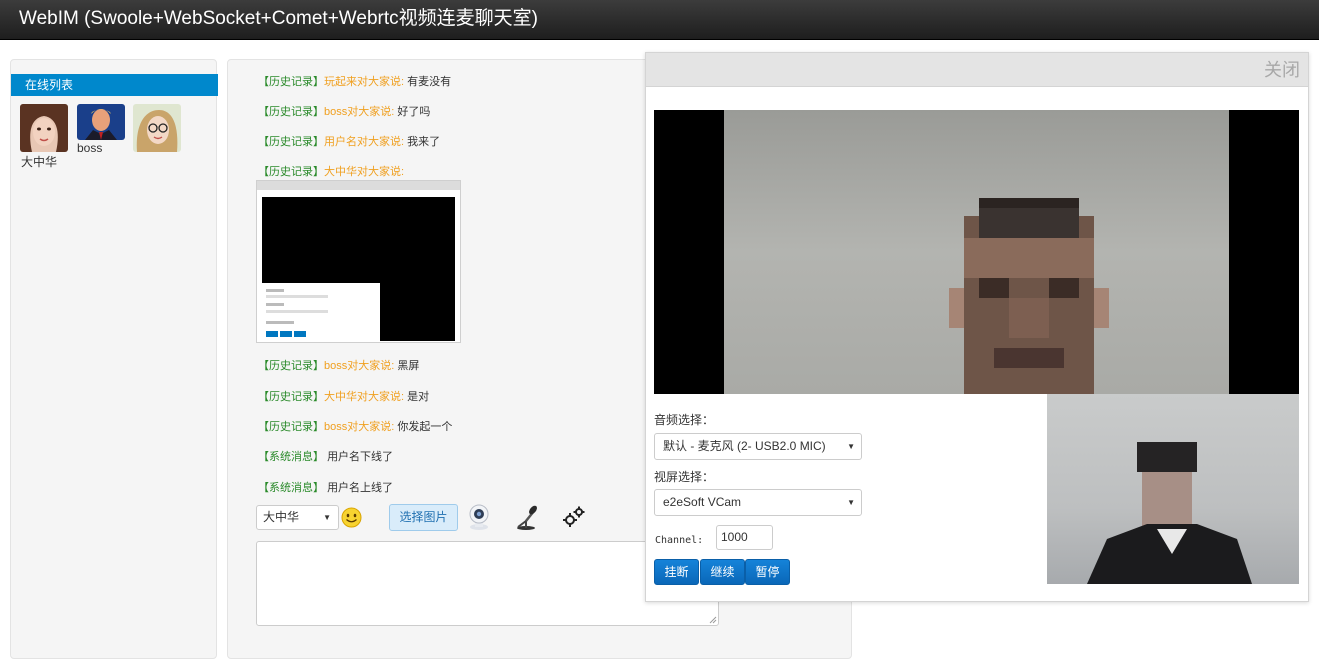  What do you see at coordinates (321, 312) in the screenshot?
I see `screenshot-form-thumbnail` at bounding box center [321, 312].